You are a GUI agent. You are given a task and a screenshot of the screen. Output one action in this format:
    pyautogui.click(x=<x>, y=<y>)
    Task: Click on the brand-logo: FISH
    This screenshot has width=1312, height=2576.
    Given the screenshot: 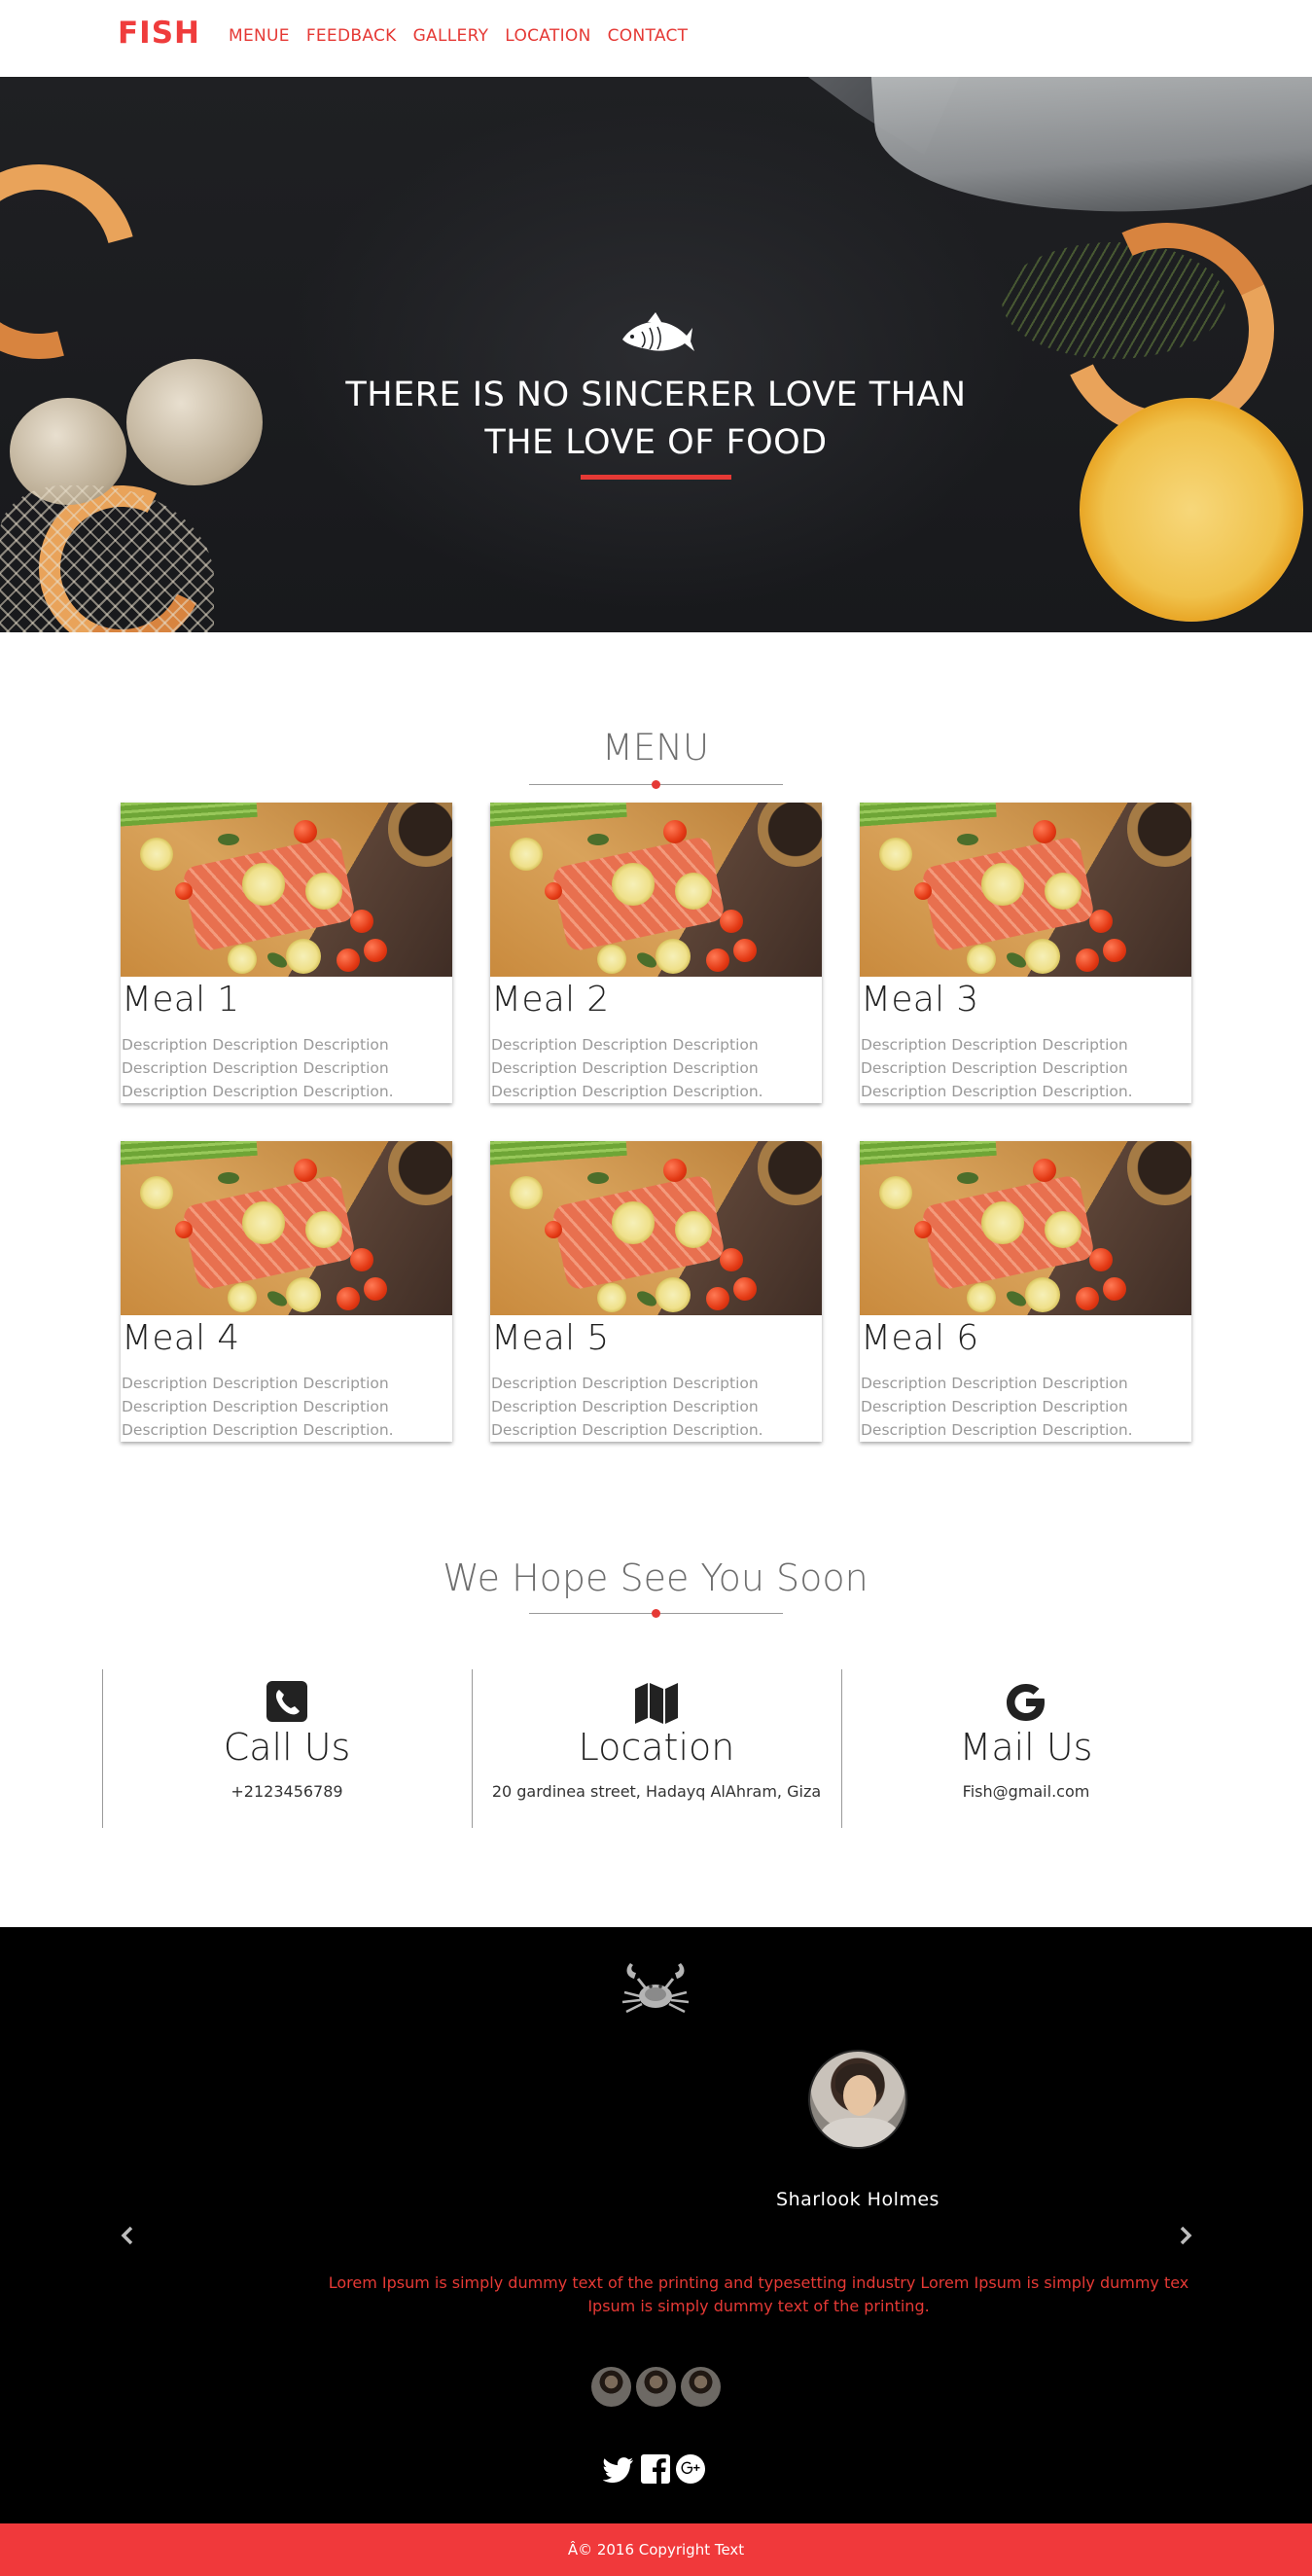 What is the action you would take?
    pyautogui.click(x=159, y=33)
    